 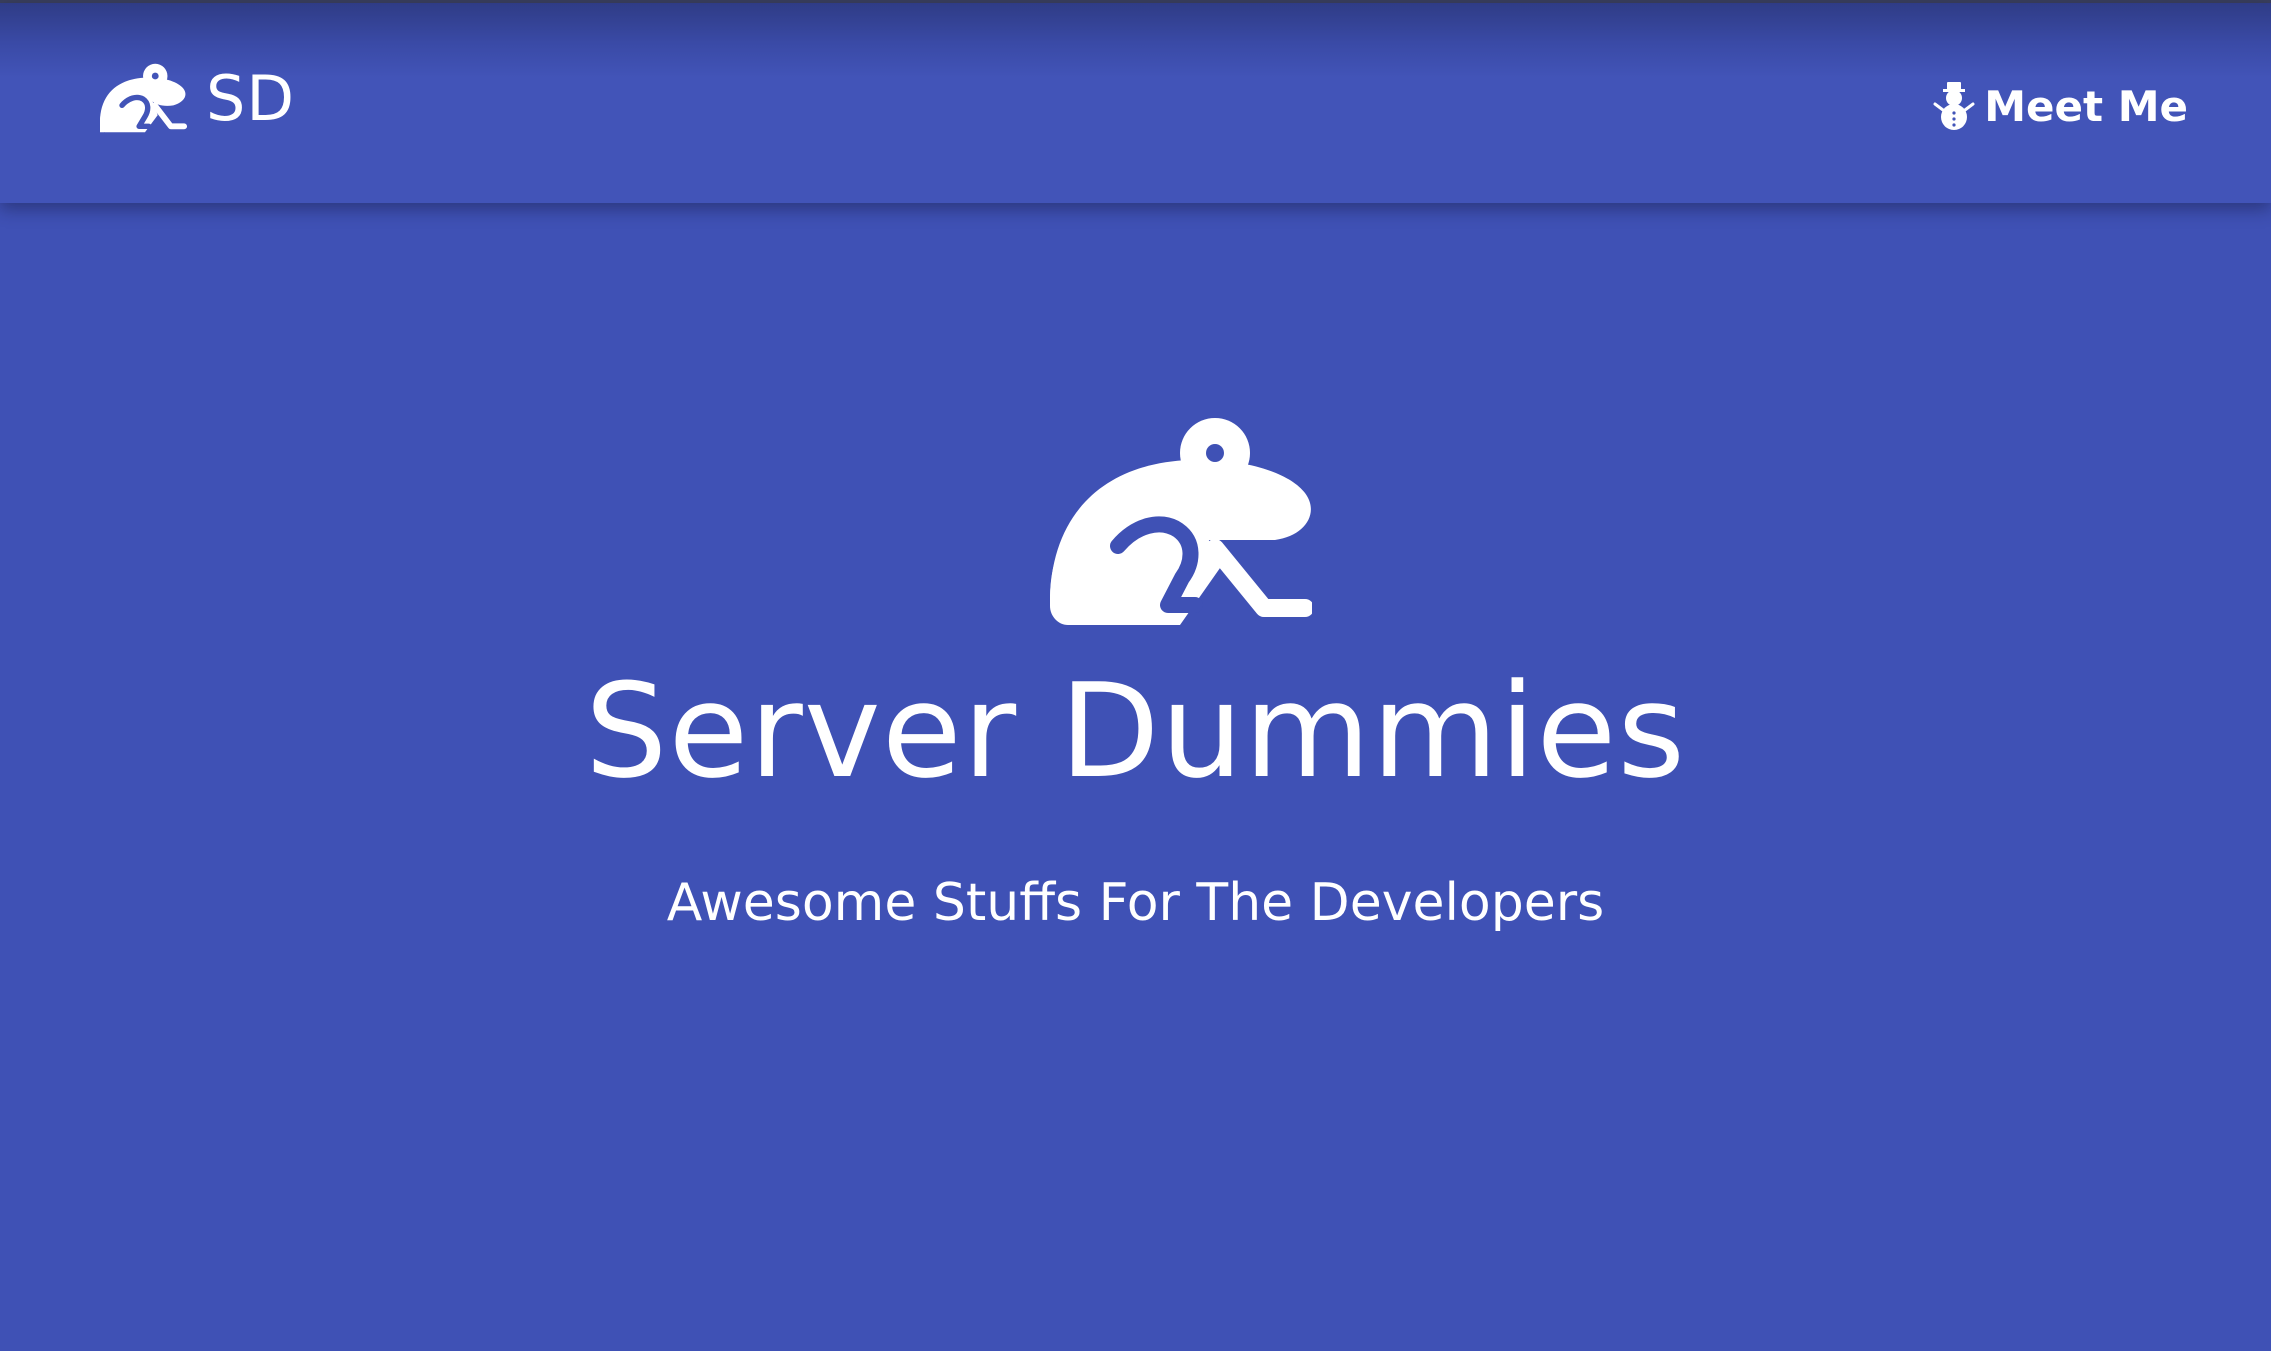 What do you see at coordinates (1954, 106) in the screenshot?
I see `snowman-icon` at bounding box center [1954, 106].